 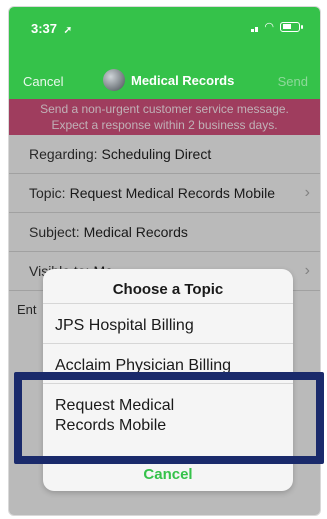 I want to click on nav-title: Medical Records, so click(x=168, y=80).